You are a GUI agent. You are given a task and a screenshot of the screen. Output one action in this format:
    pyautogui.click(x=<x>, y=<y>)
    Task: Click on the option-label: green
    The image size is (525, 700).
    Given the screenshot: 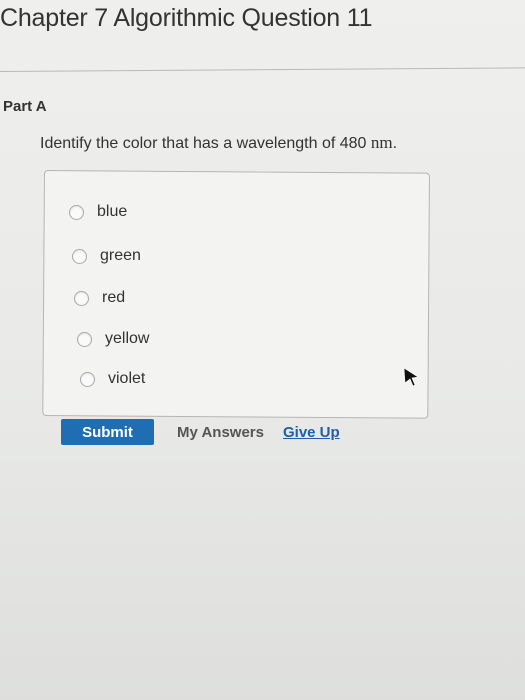 What is the action you would take?
    pyautogui.click(x=120, y=255)
    